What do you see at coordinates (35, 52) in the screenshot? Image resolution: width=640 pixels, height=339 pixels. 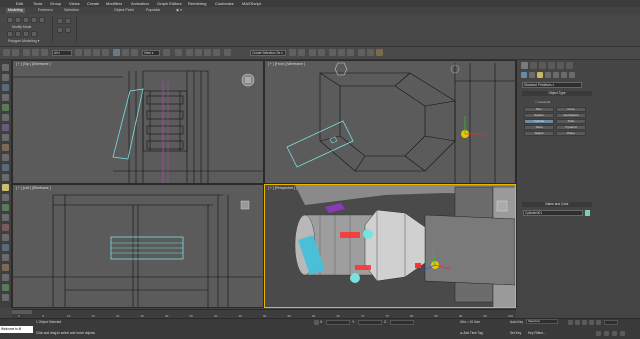 I see `unlink-icon` at bounding box center [35, 52].